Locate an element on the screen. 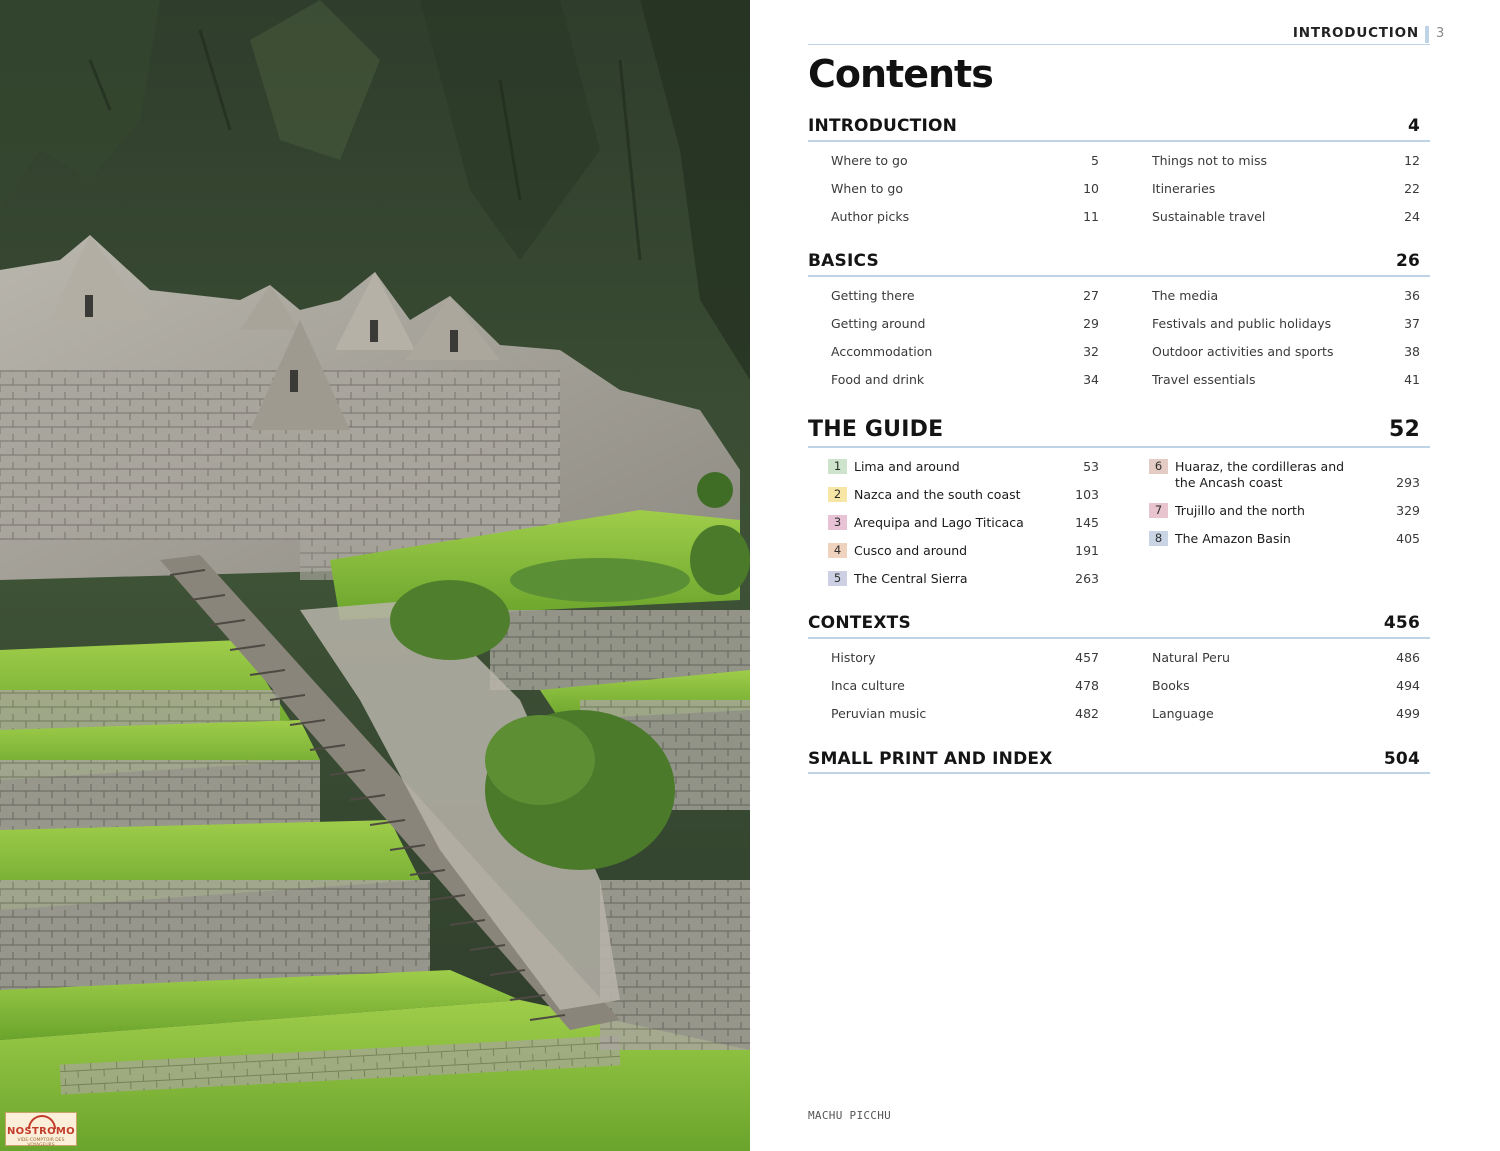  section-basics: BASICS 26 is located at coordinates (1119, 260).